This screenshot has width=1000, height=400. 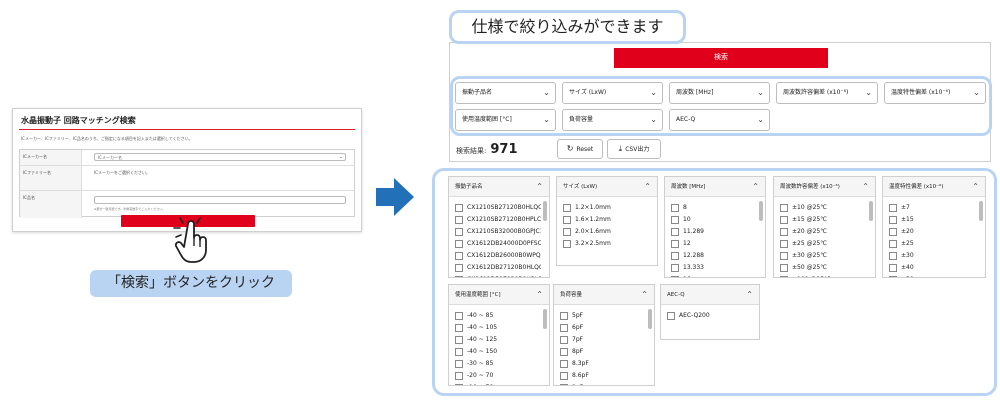 I want to click on reset-label: Reset, so click(x=585, y=149).